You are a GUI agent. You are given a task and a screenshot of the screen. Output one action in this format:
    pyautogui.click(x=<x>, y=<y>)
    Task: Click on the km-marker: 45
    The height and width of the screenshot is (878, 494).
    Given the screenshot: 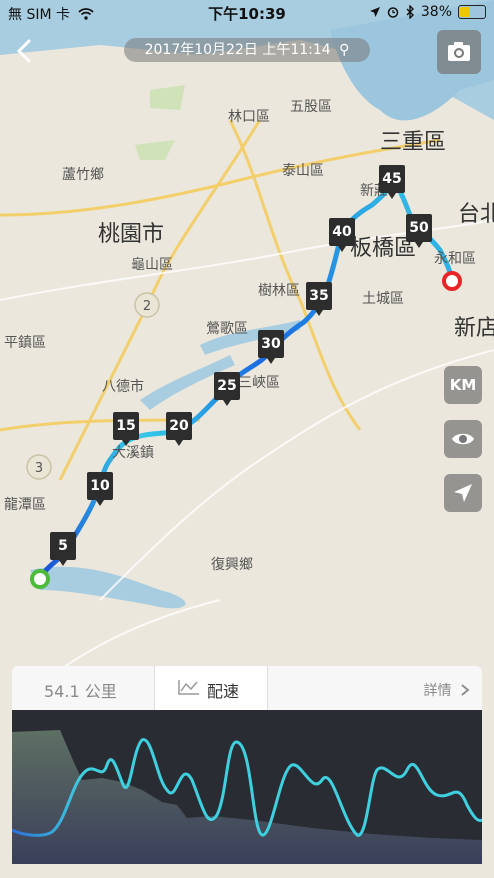 What is the action you would take?
    pyautogui.click(x=392, y=182)
    